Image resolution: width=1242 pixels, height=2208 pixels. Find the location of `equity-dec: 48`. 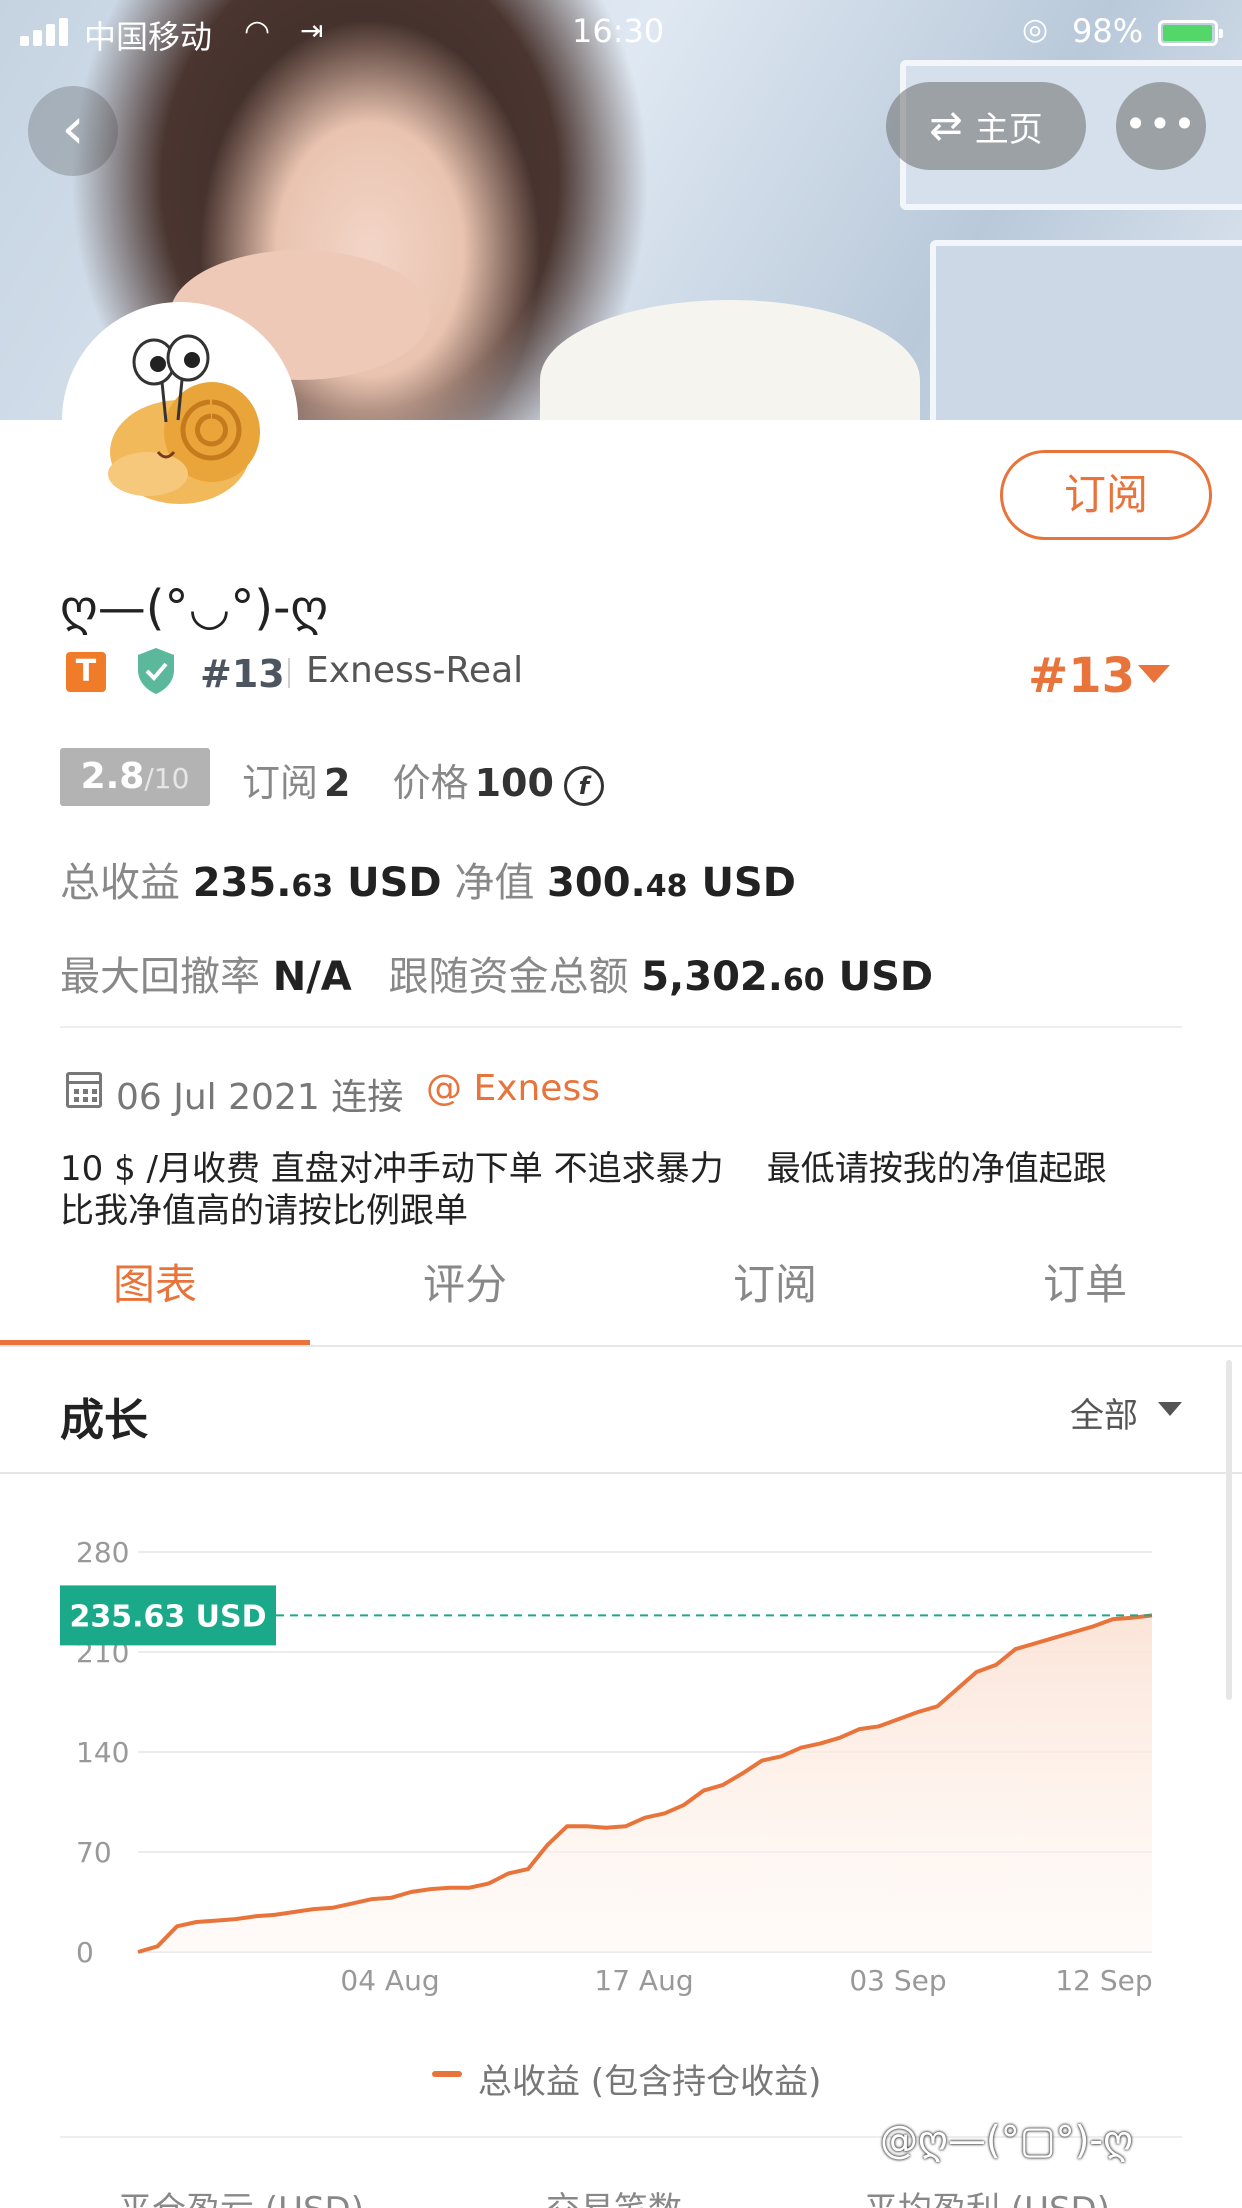

equity-dec: 48 is located at coordinates (666, 886).